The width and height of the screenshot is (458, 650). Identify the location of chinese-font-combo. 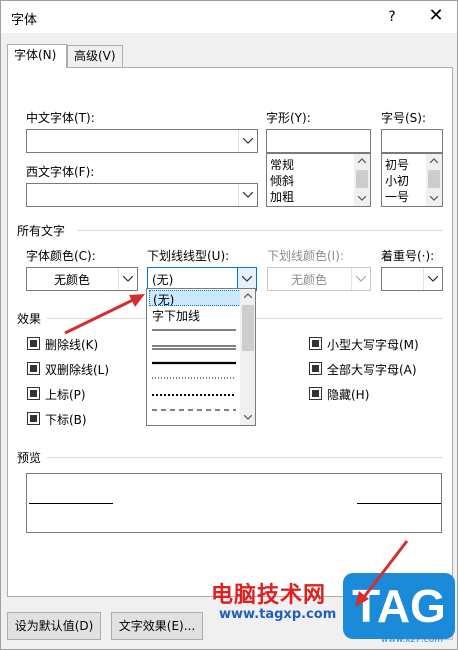
(142, 141).